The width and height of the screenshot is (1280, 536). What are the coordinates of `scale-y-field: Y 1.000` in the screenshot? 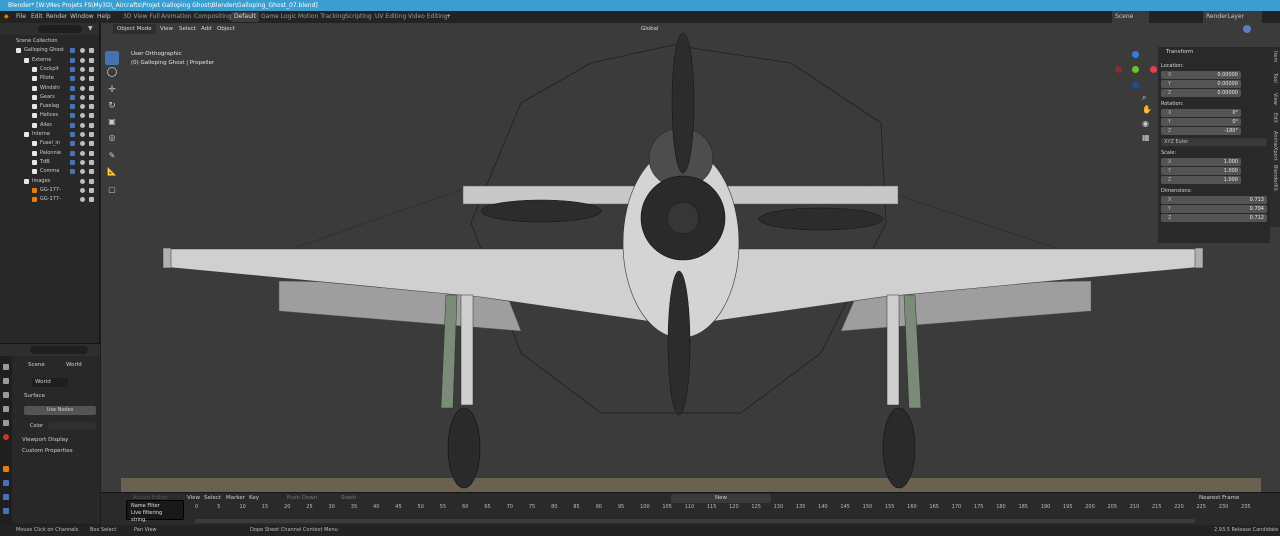 It's located at (1201, 171).